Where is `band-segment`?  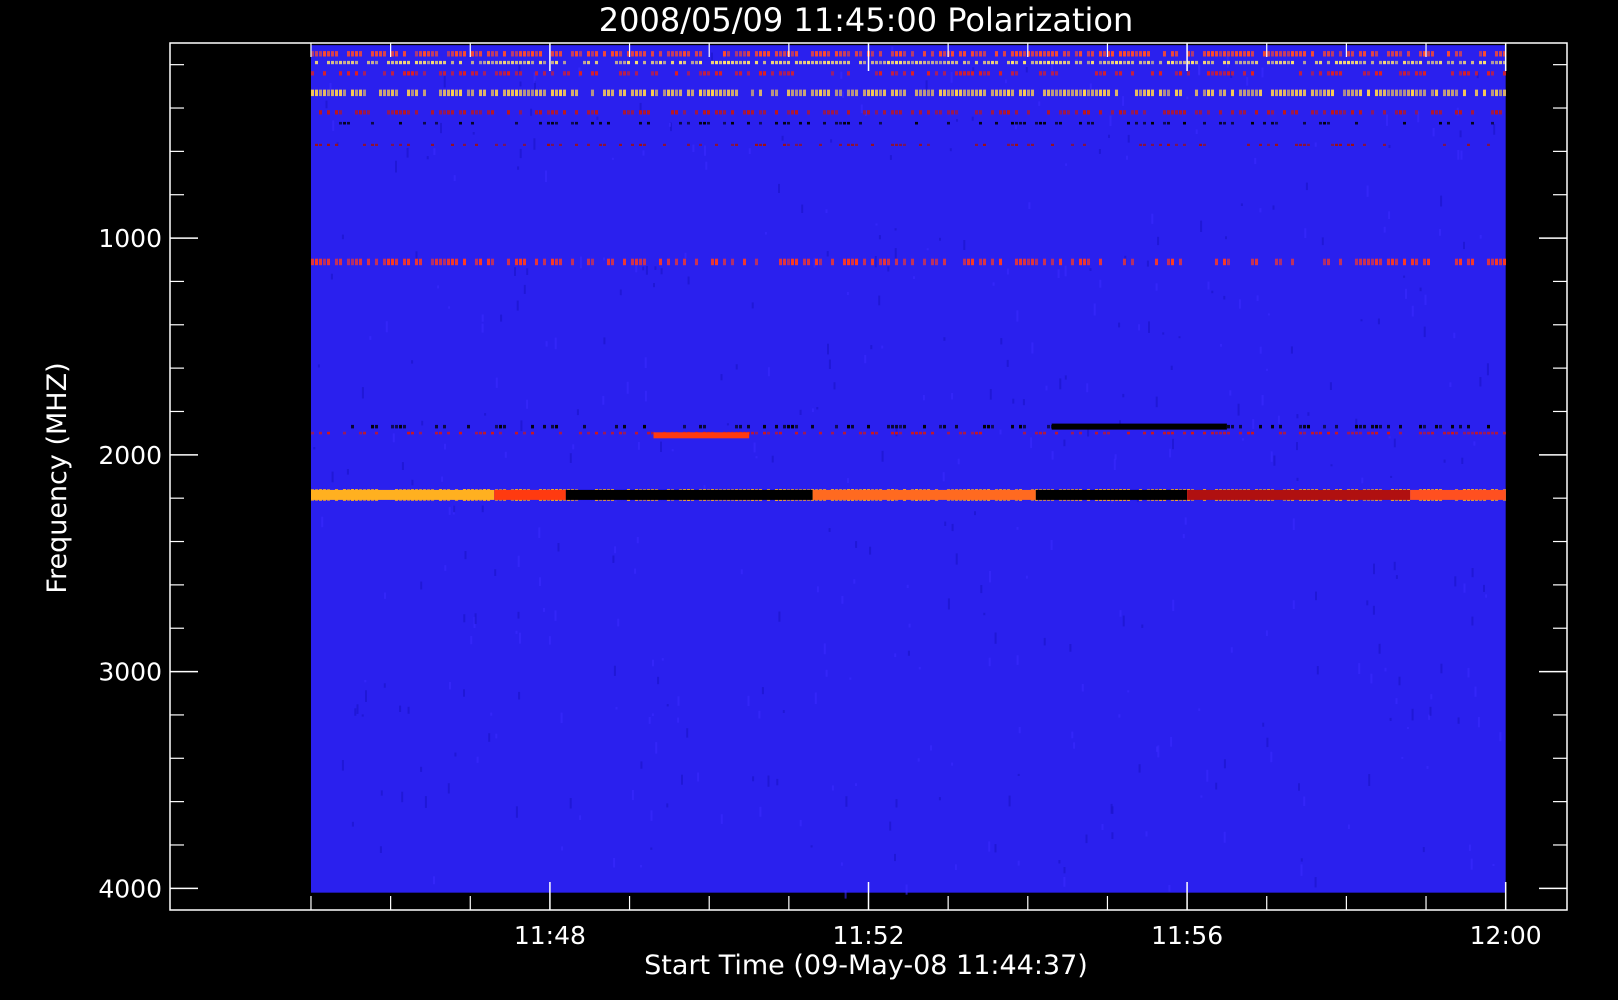 band-segment is located at coordinates (689, 494).